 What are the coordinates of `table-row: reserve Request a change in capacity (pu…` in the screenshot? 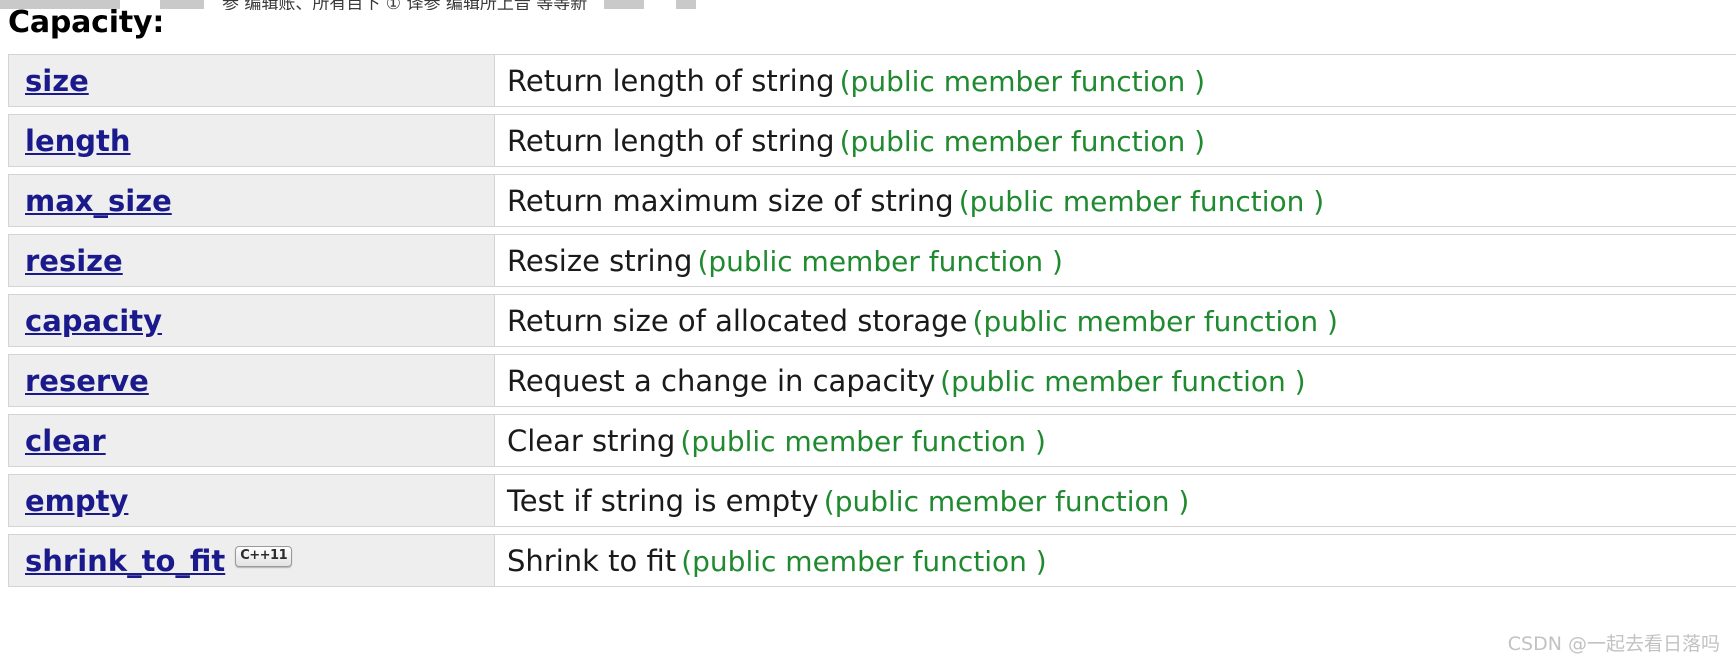 It's located at (872, 380).